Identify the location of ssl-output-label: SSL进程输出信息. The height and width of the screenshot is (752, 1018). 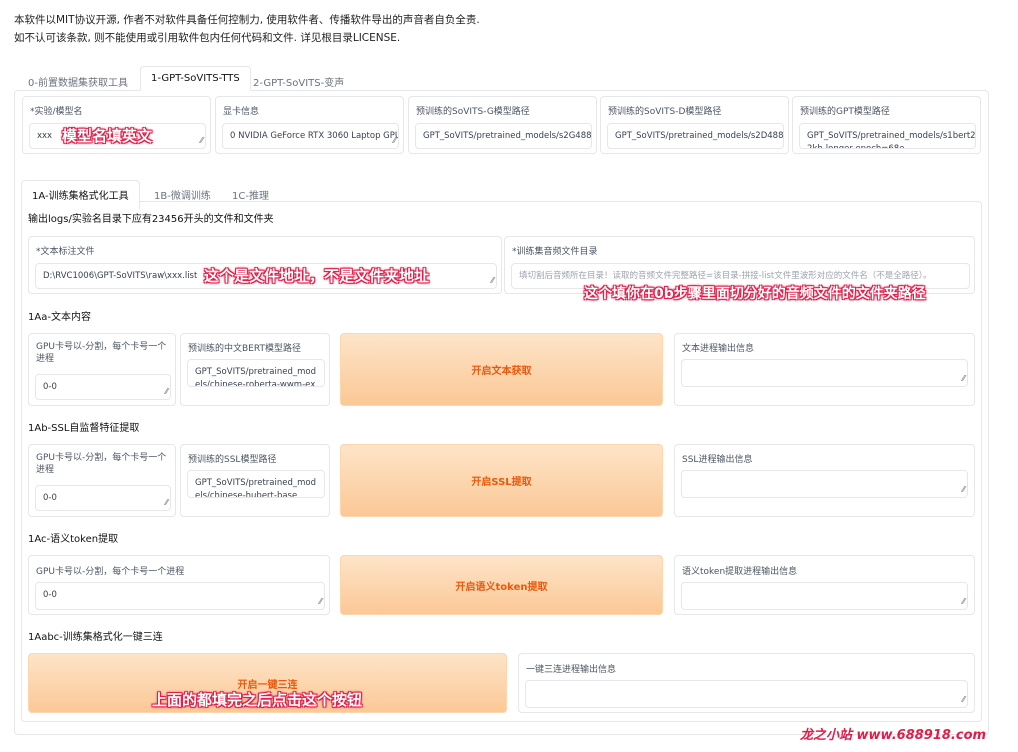
(717, 460).